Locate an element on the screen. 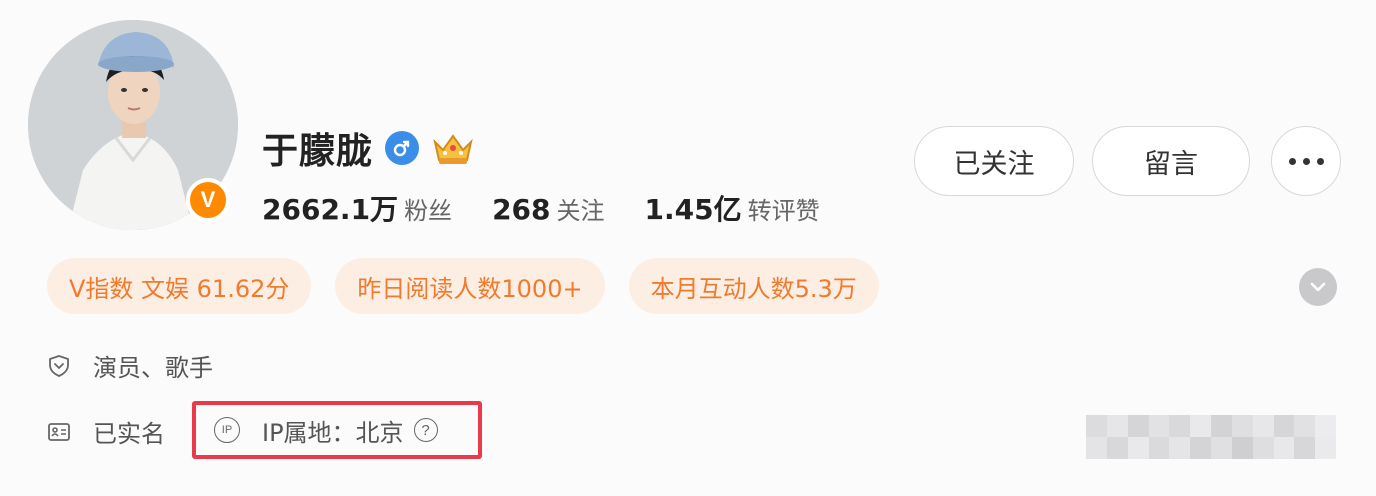 Image resolution: width=1376 pixels, height=496 pixels. stat-fans: 2662.1万 粉丝 is located at coordinates (357, 208).